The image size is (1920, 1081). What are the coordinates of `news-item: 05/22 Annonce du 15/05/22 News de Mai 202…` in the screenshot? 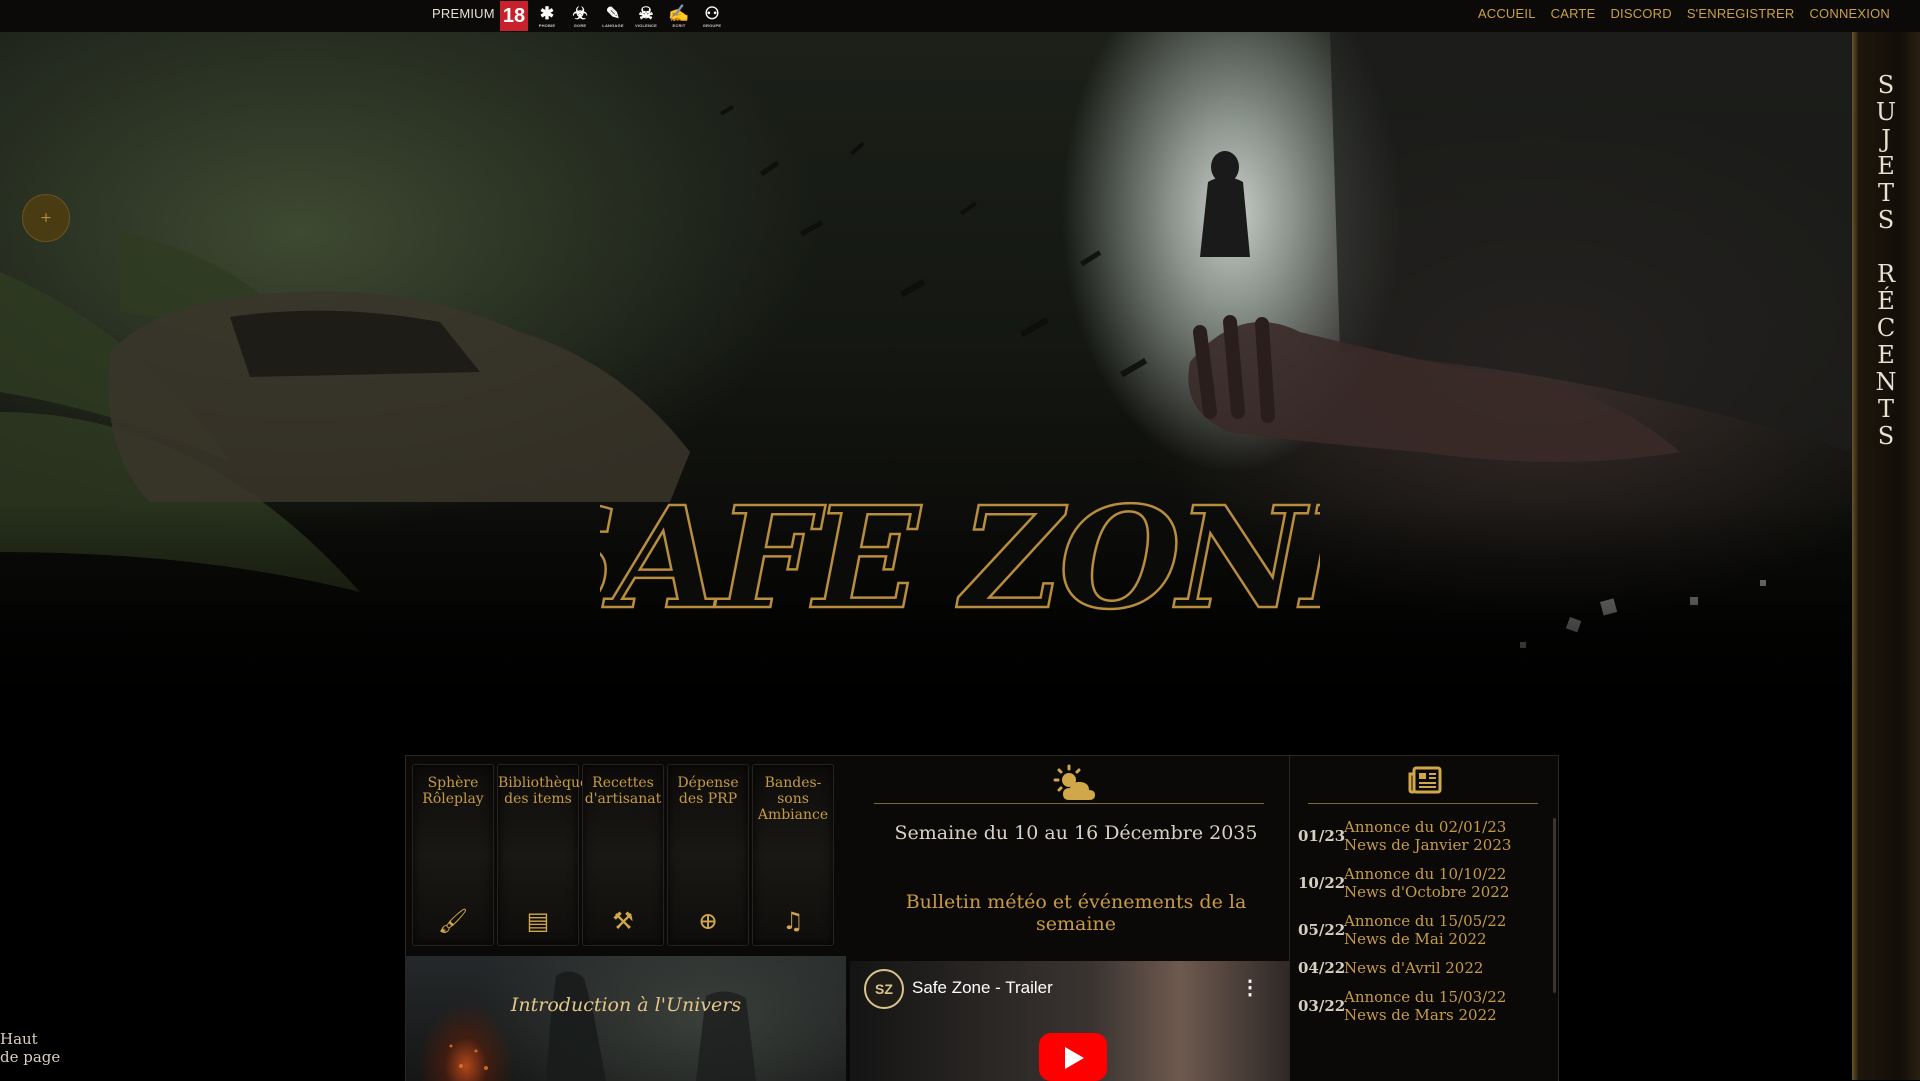 It's located at (1423, 930).